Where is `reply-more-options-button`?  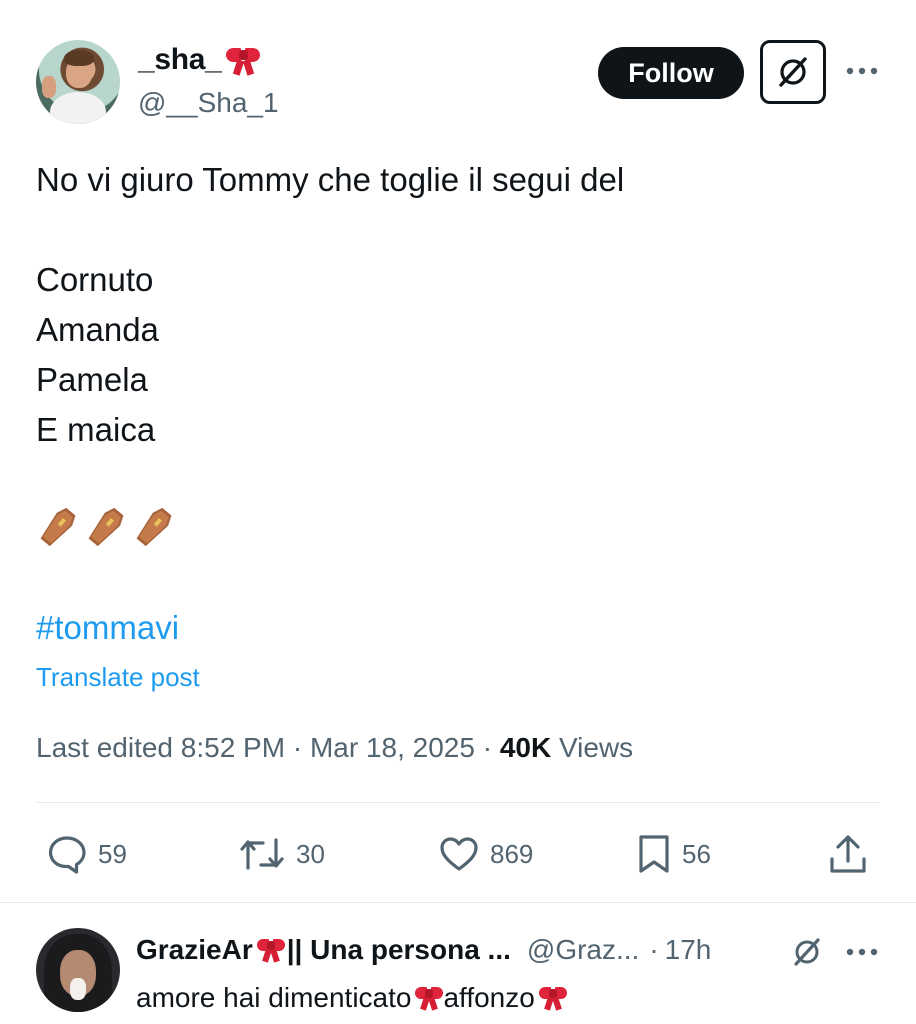 reply-more-options-button is located at coordinates (862, 952).